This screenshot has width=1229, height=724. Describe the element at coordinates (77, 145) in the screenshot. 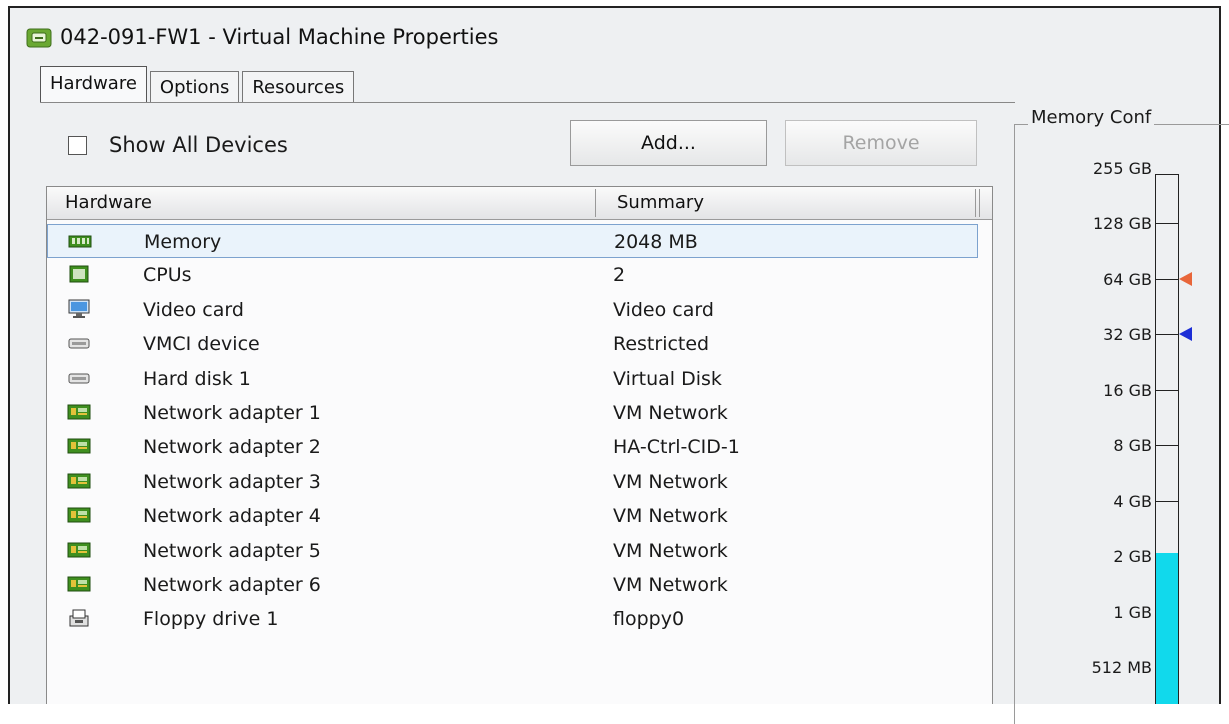

I see `show-all-devices-checkbox` at that location.